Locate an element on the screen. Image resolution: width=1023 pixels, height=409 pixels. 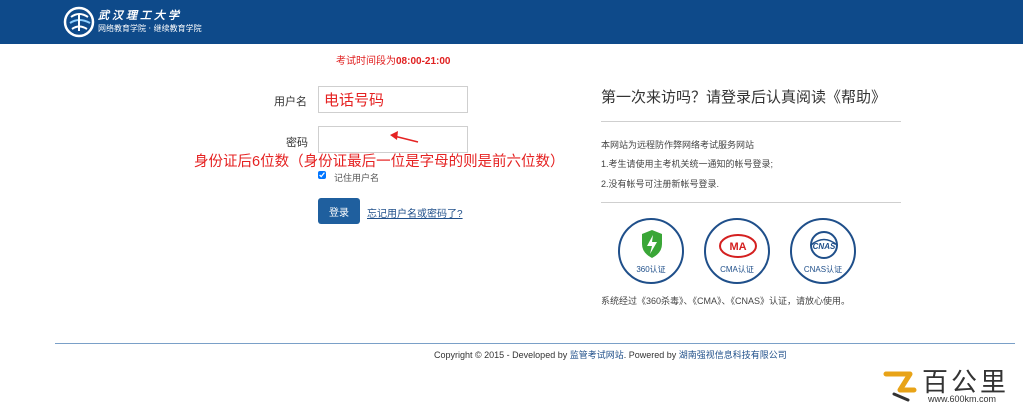
watermark: 百公里 www.600km.com is located at coordinates (947, 384).